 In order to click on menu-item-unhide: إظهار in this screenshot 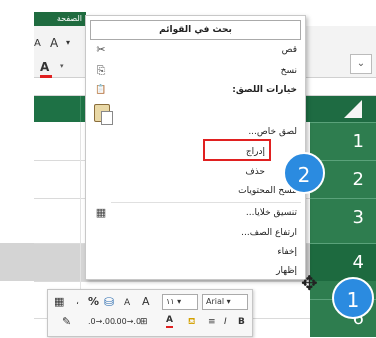, I will do `click(286, 271)`.